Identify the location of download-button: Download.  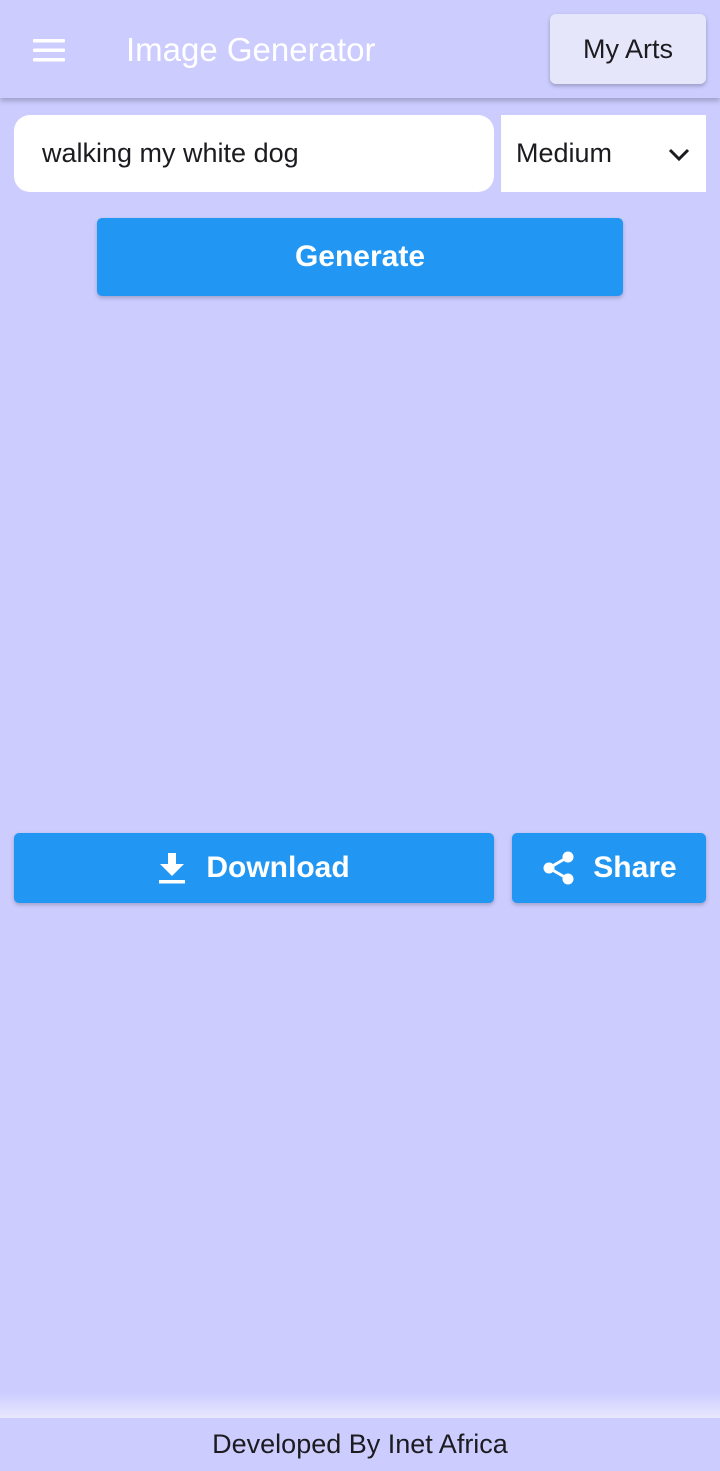
(254, 868).